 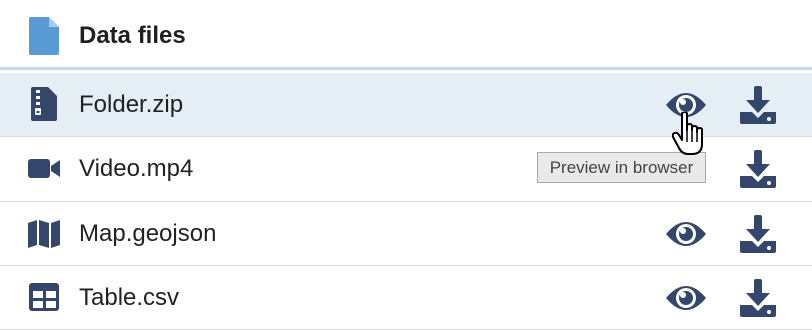 I want to click on file-name: Map.geojson, so click(x=148, y=233).